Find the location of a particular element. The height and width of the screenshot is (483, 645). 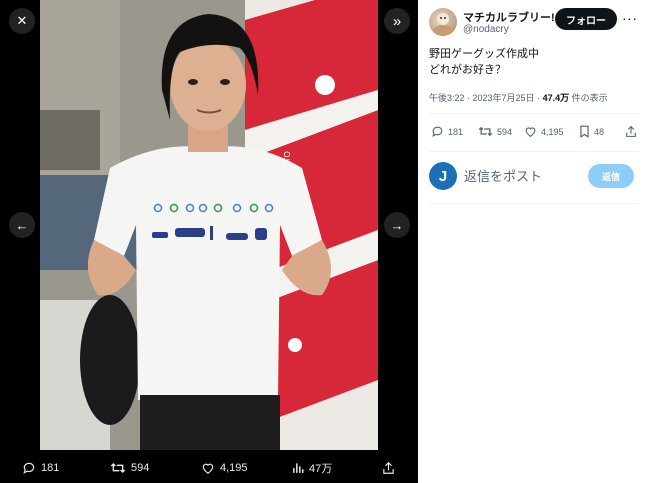

previous-media-button: ← is located at coordinates (22, 225).